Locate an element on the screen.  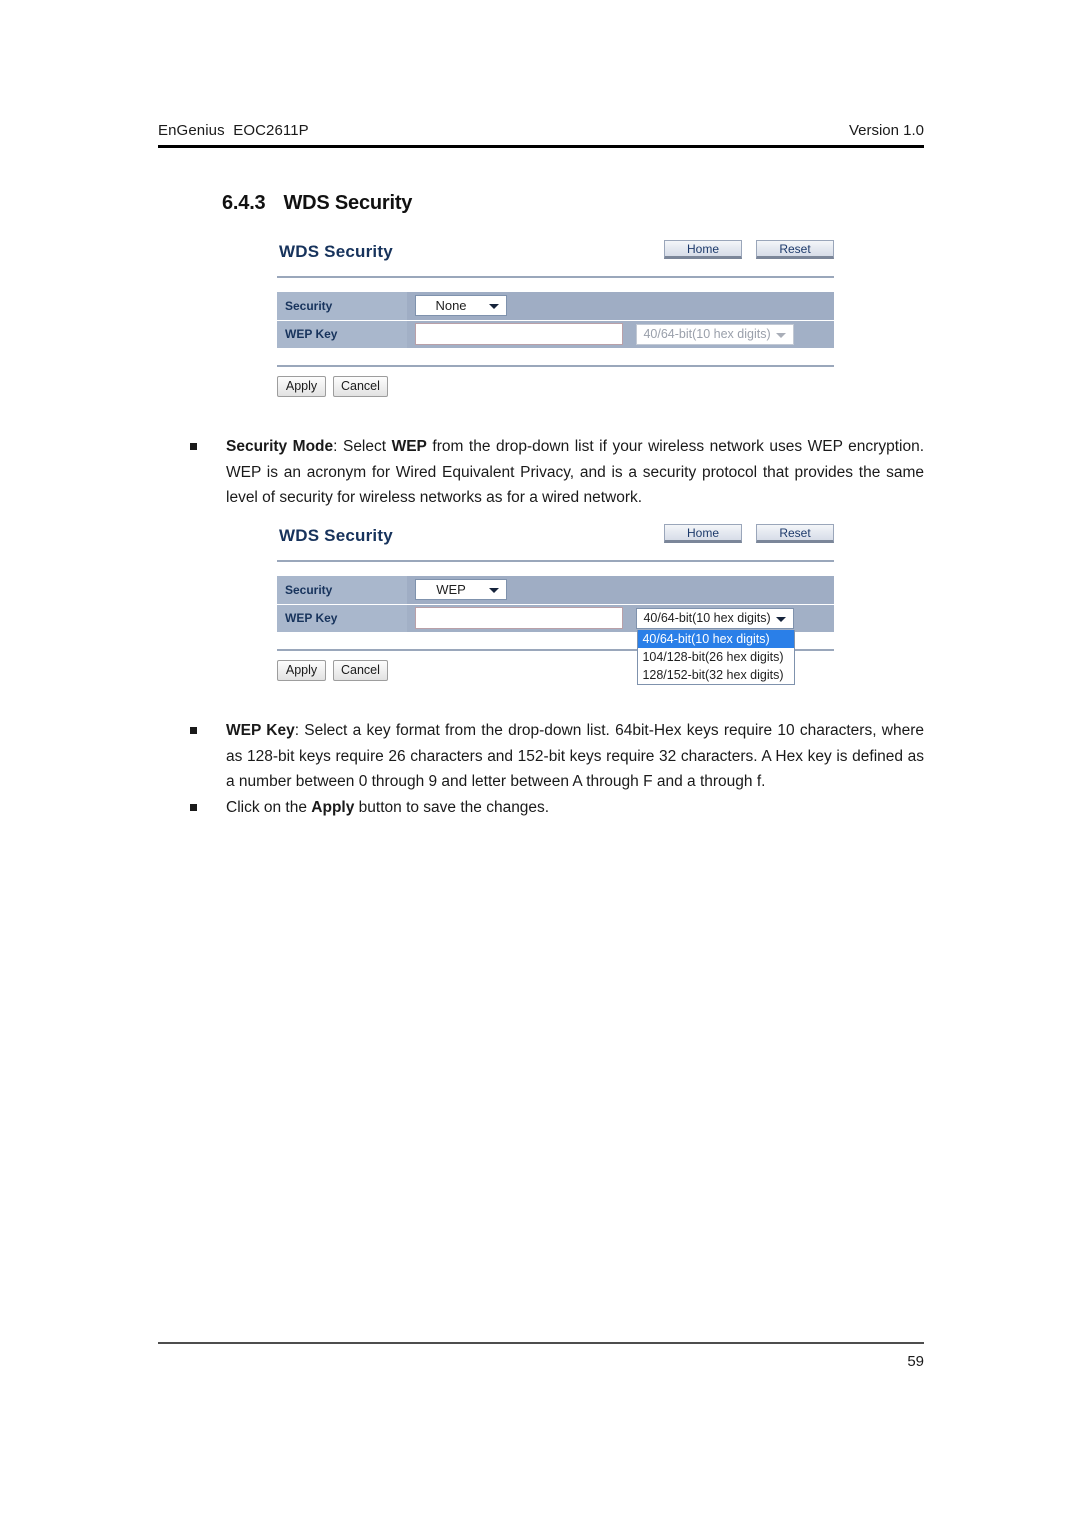
panel-footer-divider is located at coordinates (555, 365).